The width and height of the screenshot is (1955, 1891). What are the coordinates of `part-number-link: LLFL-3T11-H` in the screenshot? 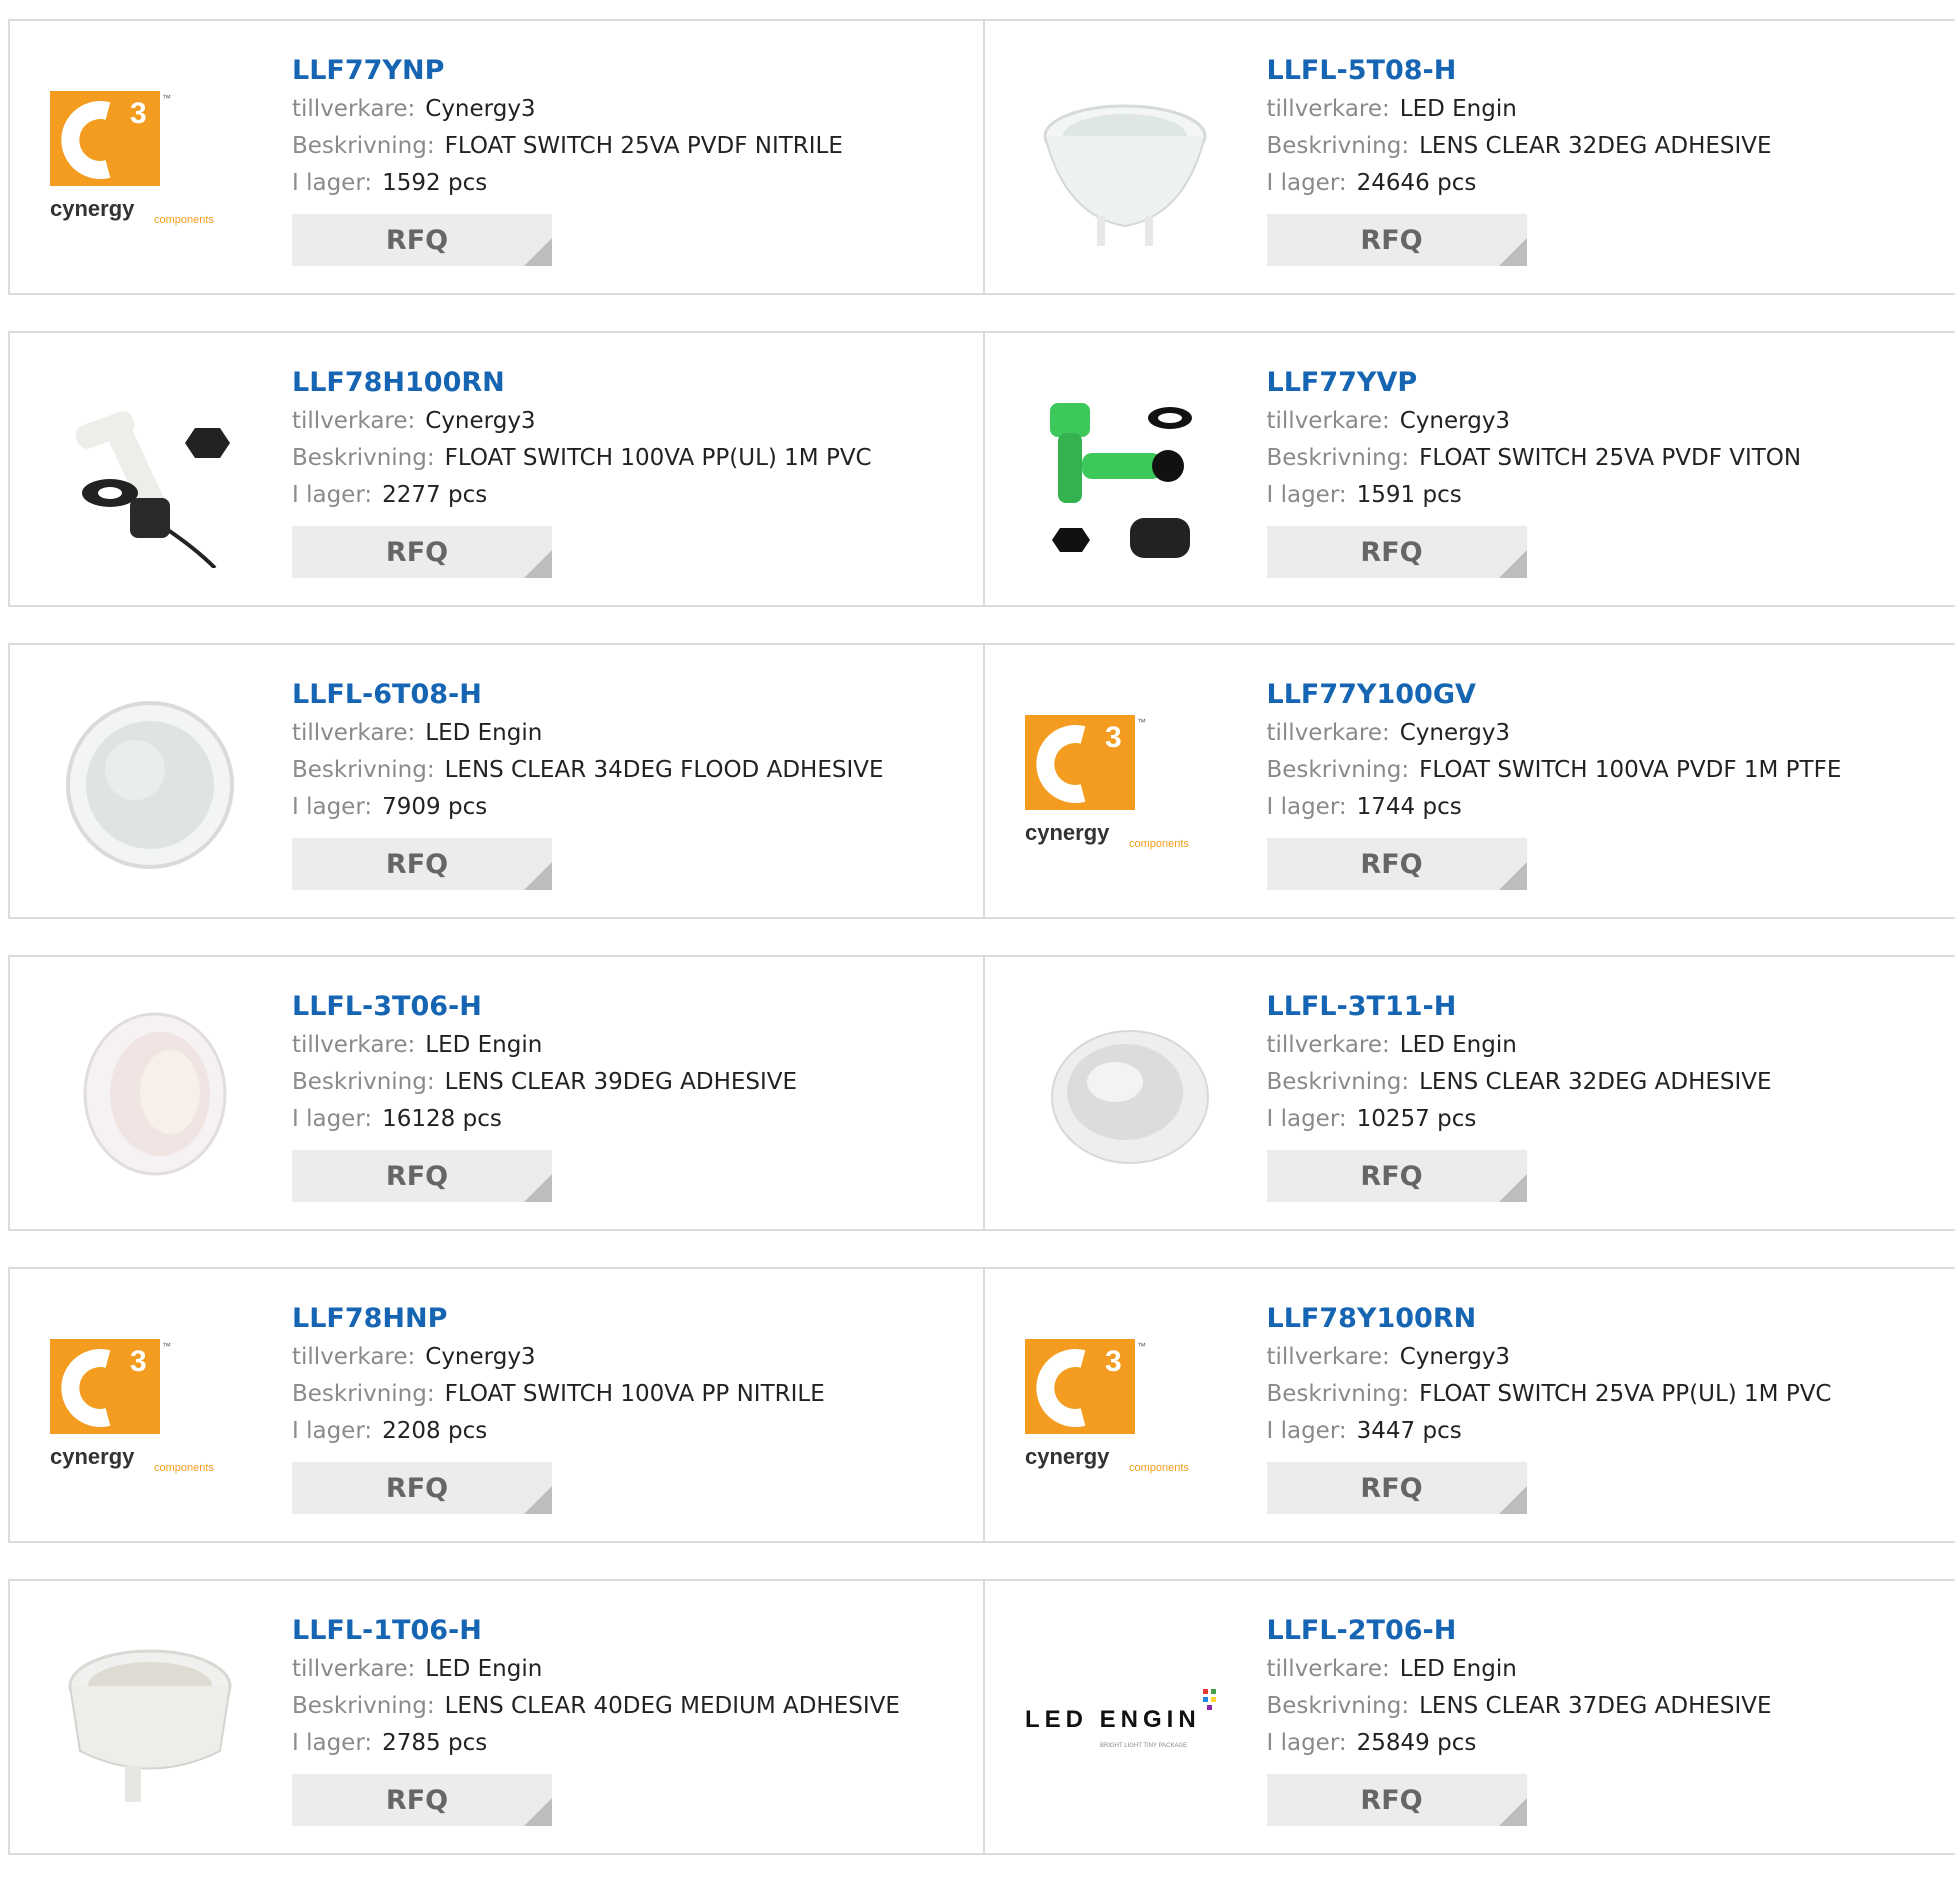 It's located at (1519, 1007).